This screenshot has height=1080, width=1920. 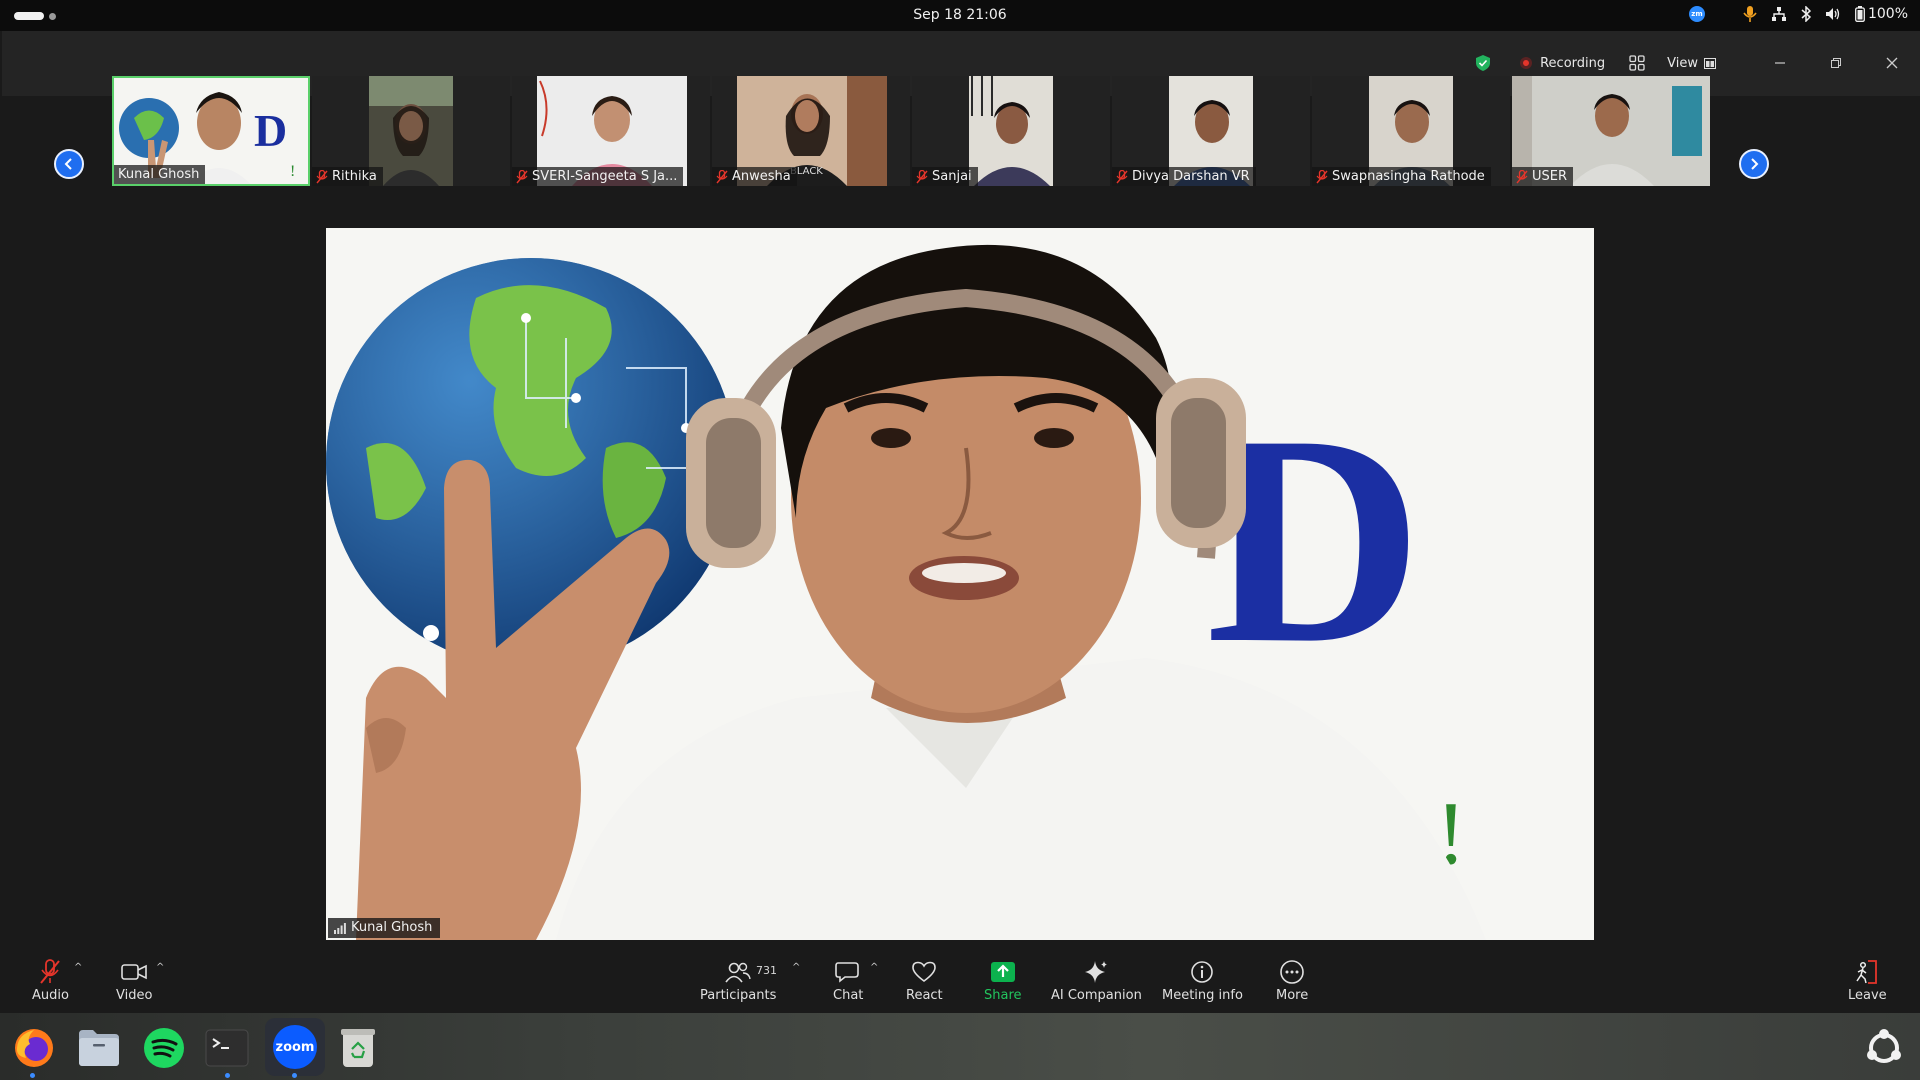 I want to click on video-camera-icon, so click(x=134, y=972).